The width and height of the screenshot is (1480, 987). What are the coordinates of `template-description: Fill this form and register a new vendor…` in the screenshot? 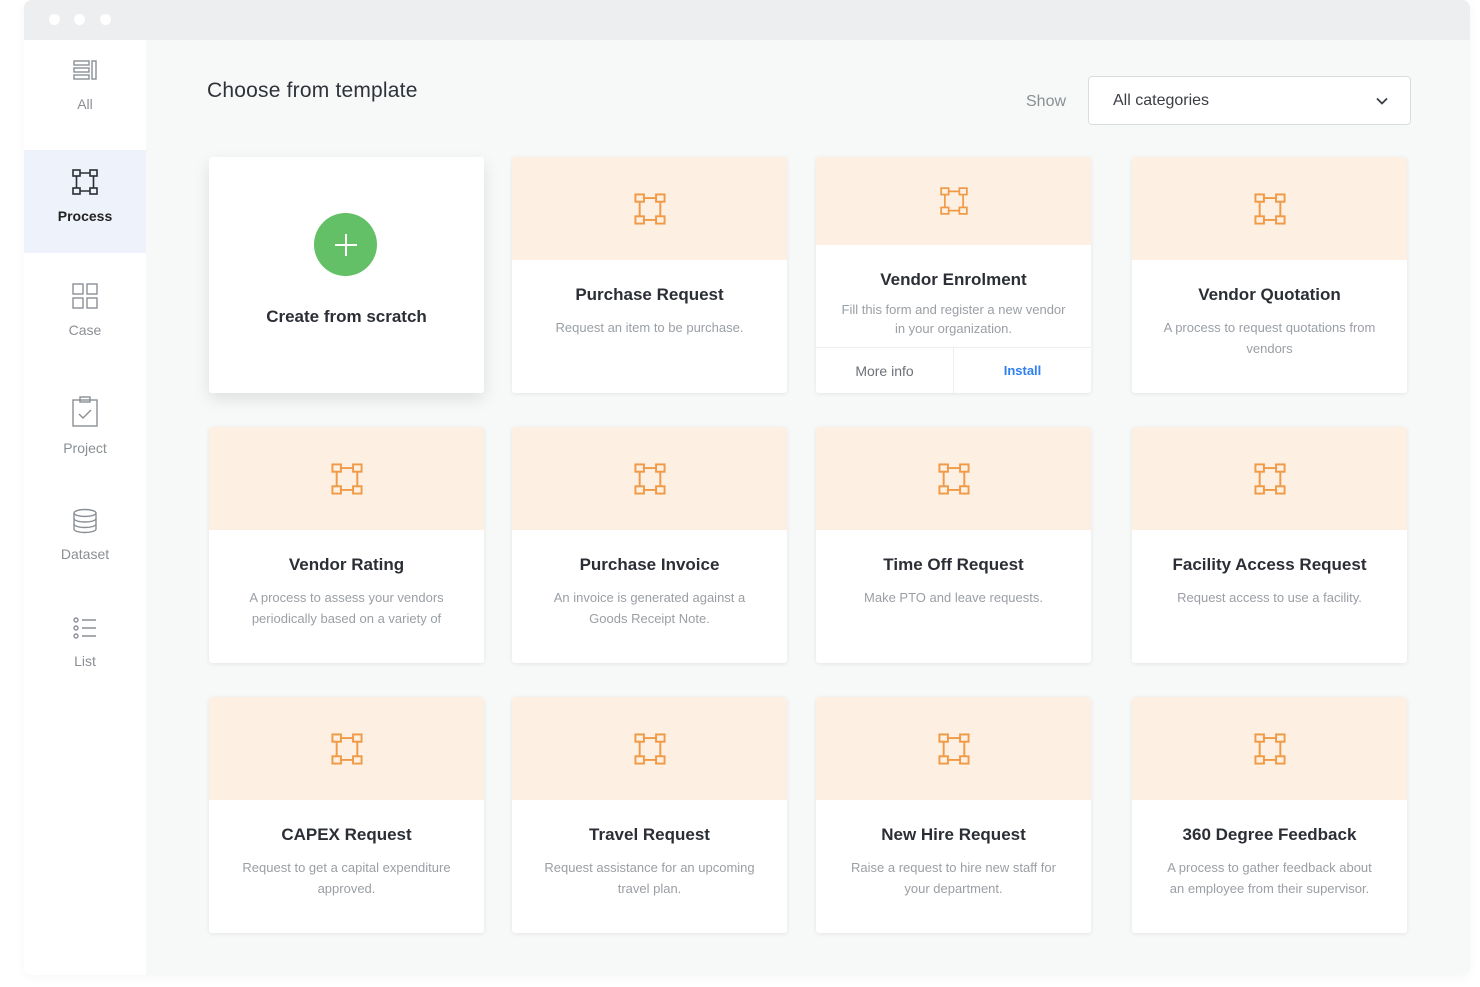 It's located at (953, 319).